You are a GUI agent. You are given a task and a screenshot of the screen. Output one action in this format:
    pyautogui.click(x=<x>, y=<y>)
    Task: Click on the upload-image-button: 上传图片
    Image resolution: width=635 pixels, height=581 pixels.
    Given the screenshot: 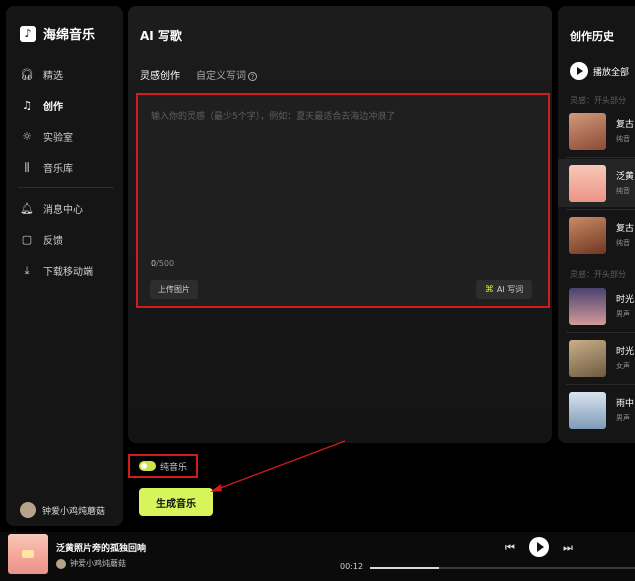 What is the action you would take?
    pyautogui.click(x=174, y=289)
    